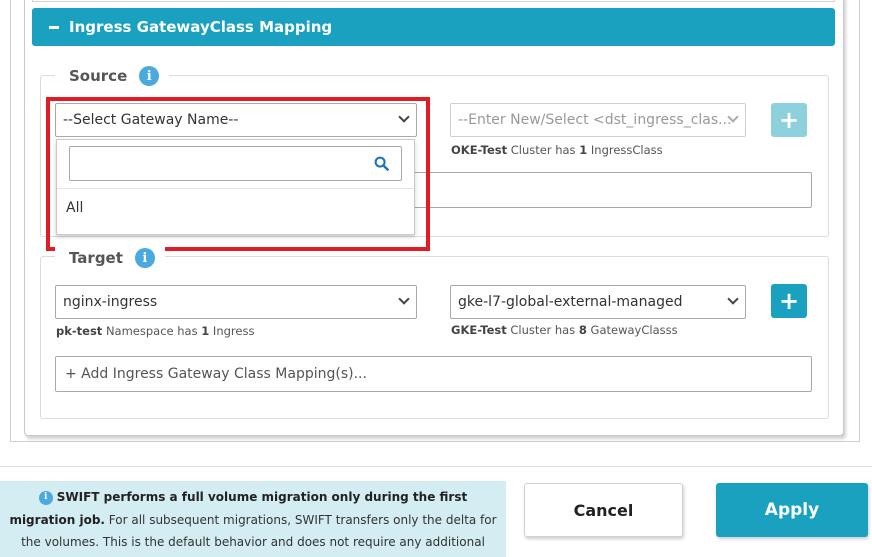 The height and width of the screenshot is (557, 872). I want to click on gateway-cluster-hint: GKE-Test Cluster has 8 GatewayClasss, so click(564, 330).